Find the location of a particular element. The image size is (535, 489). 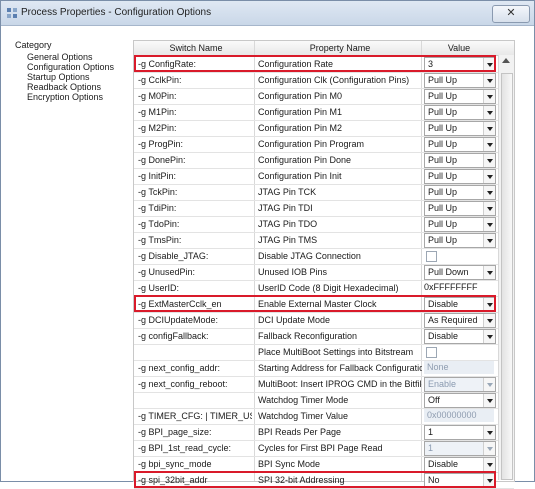

scroll-up-icon is located at coordinates (506, 60).